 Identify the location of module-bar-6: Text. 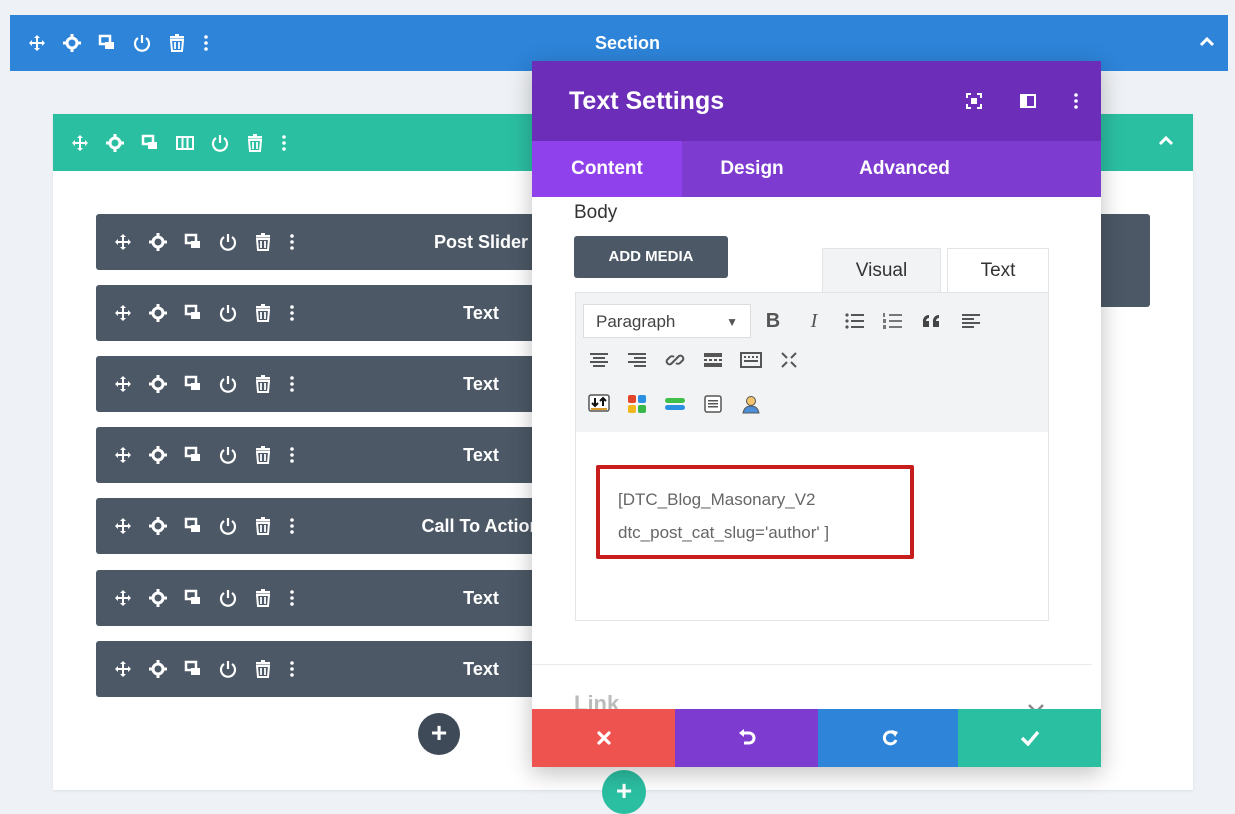
(325, 598).